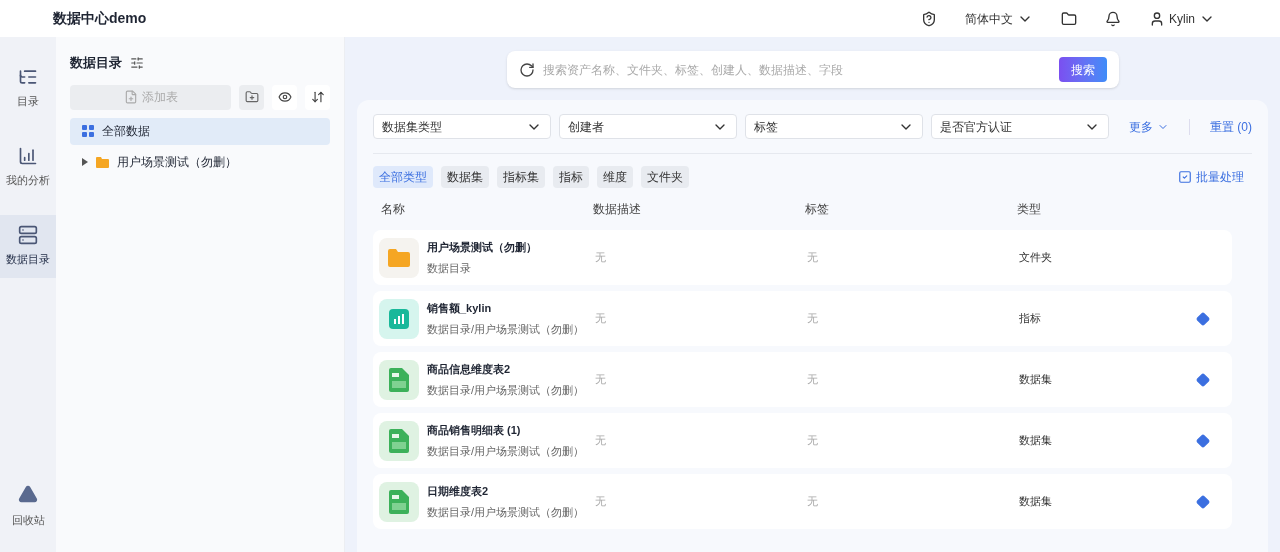  I want to click on visibility-button, so click(284, 97).